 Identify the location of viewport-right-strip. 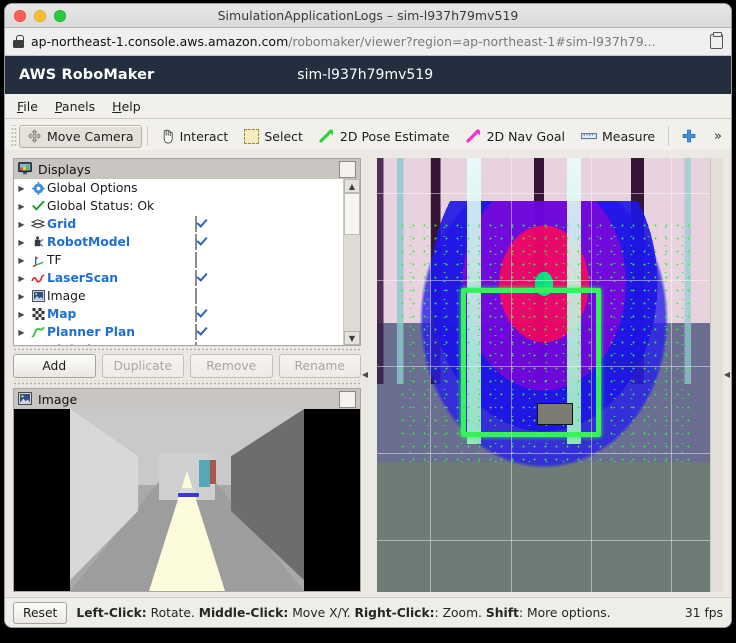
(716, 375).